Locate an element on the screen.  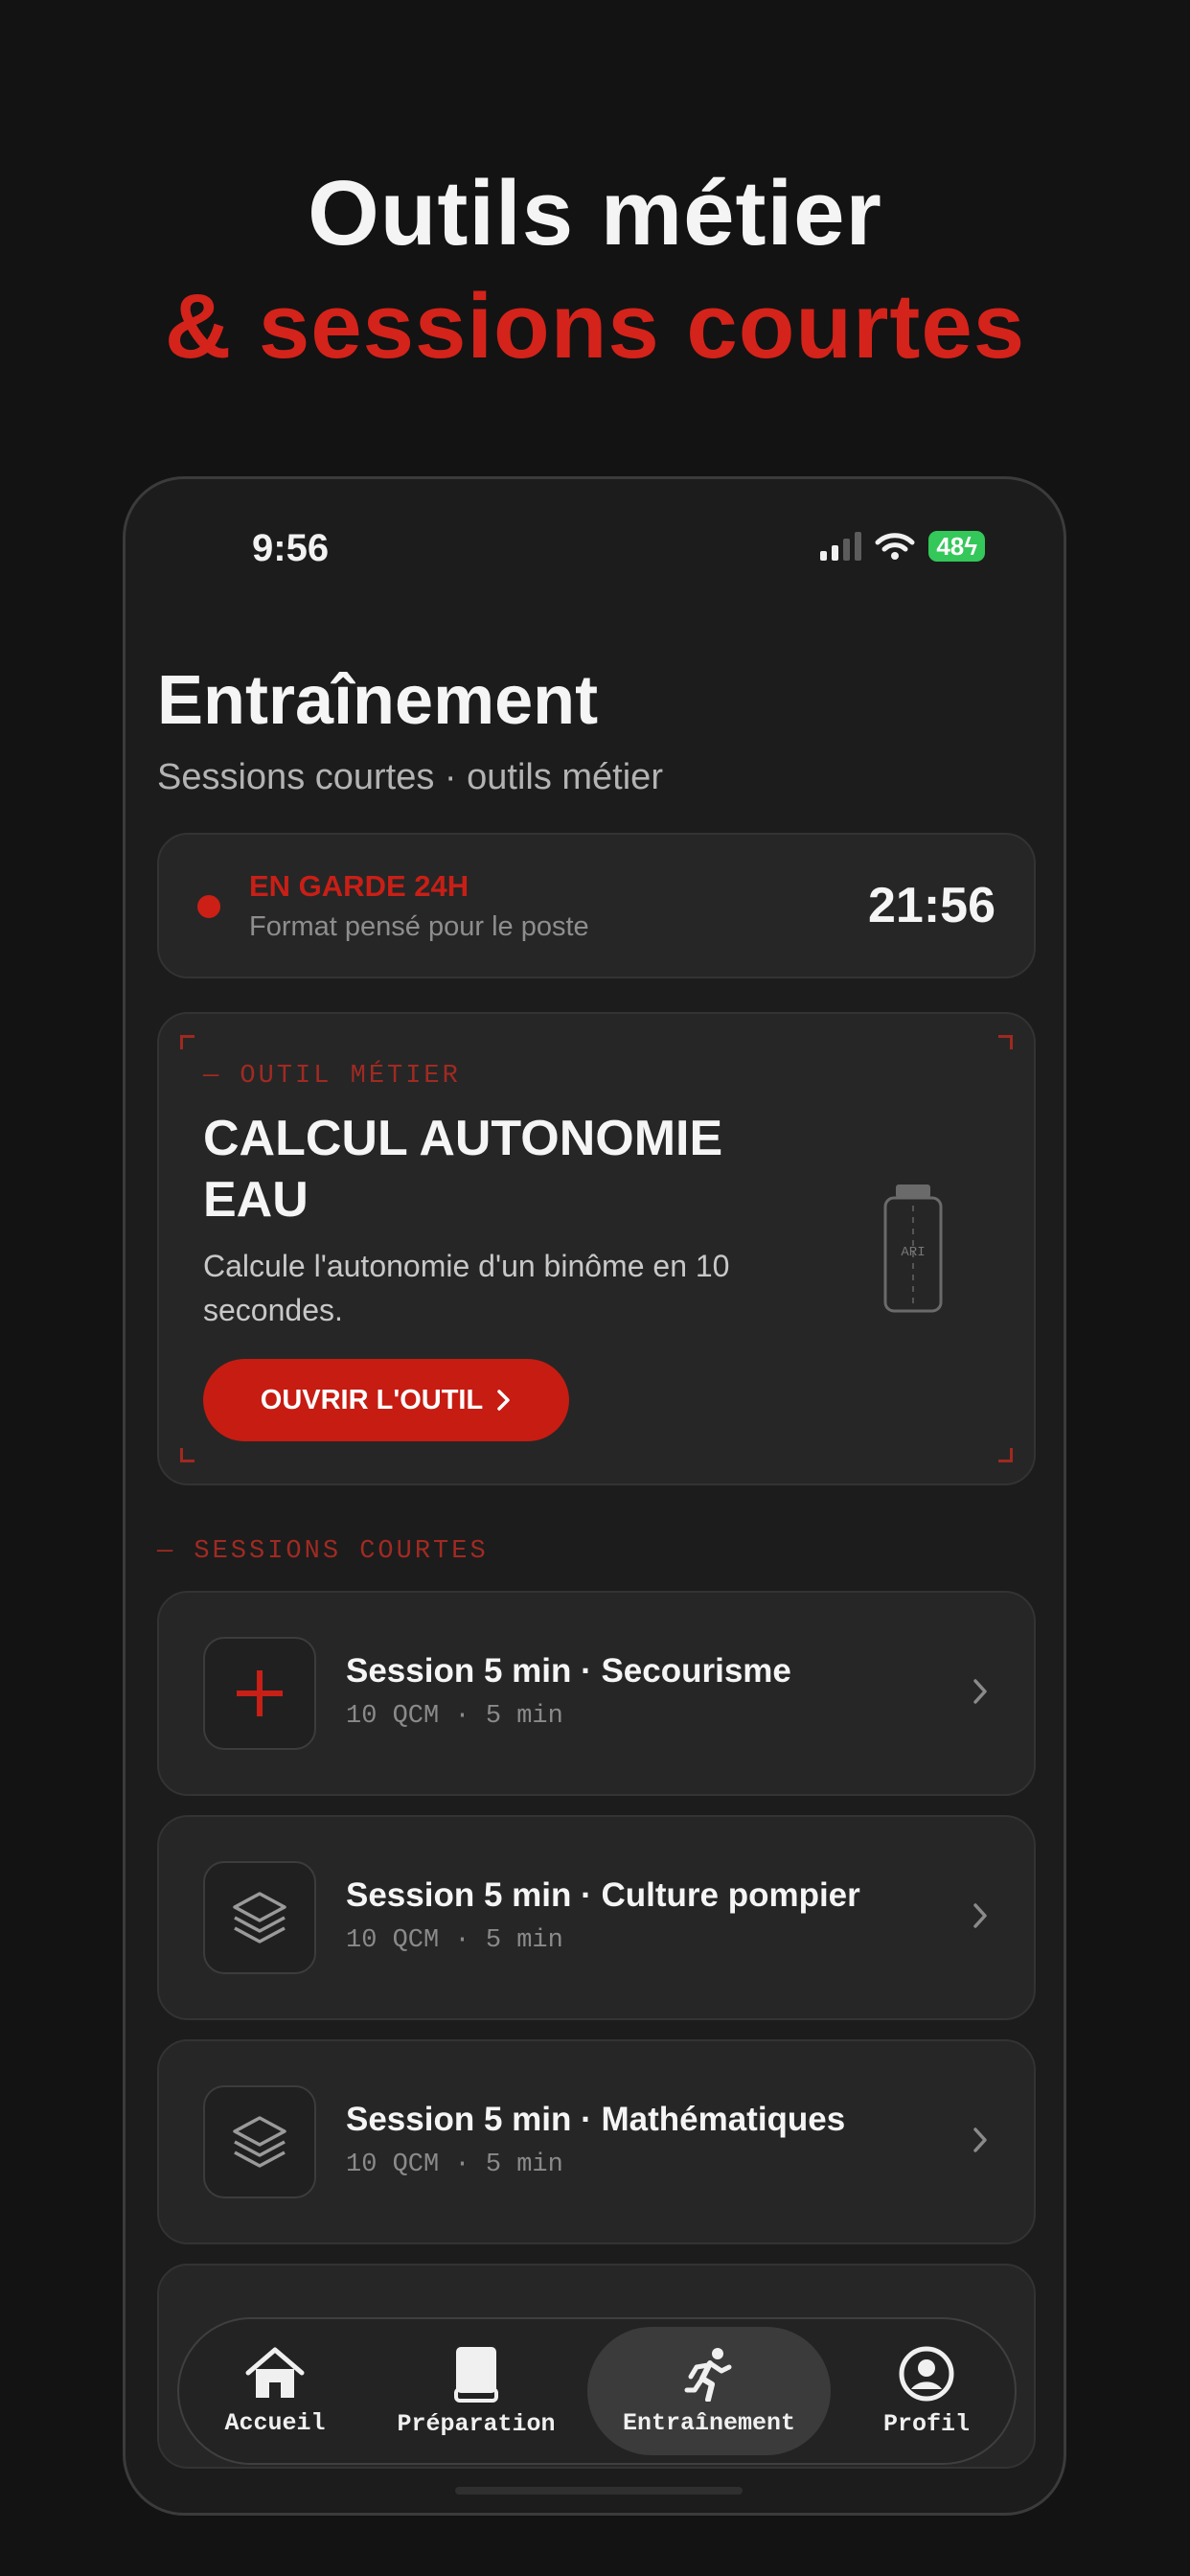
session-title: Session 5 min · Mathématiques is located at coordinates (596, 2119).